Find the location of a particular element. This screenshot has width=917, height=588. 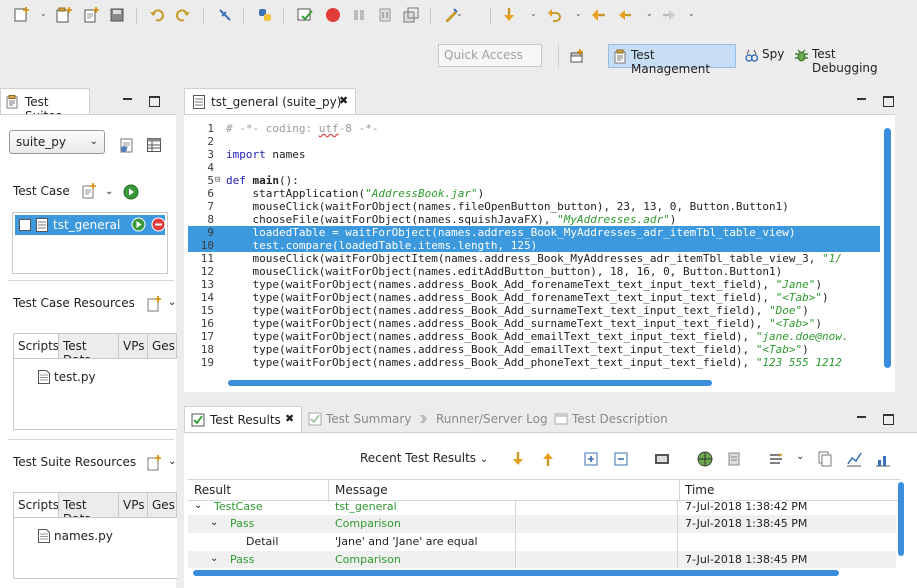

collapse-all-icon is located at coordinates (621, 459).